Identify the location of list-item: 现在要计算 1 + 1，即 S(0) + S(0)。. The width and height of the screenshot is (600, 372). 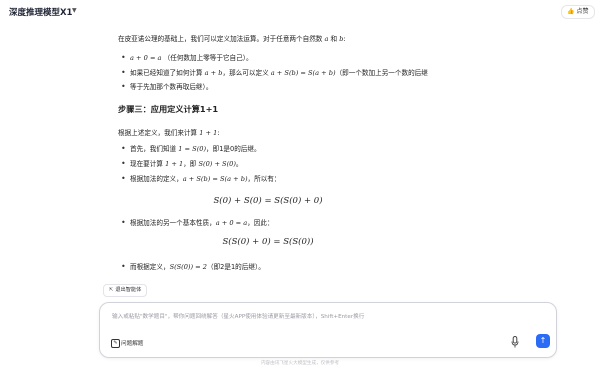
(182, 164).